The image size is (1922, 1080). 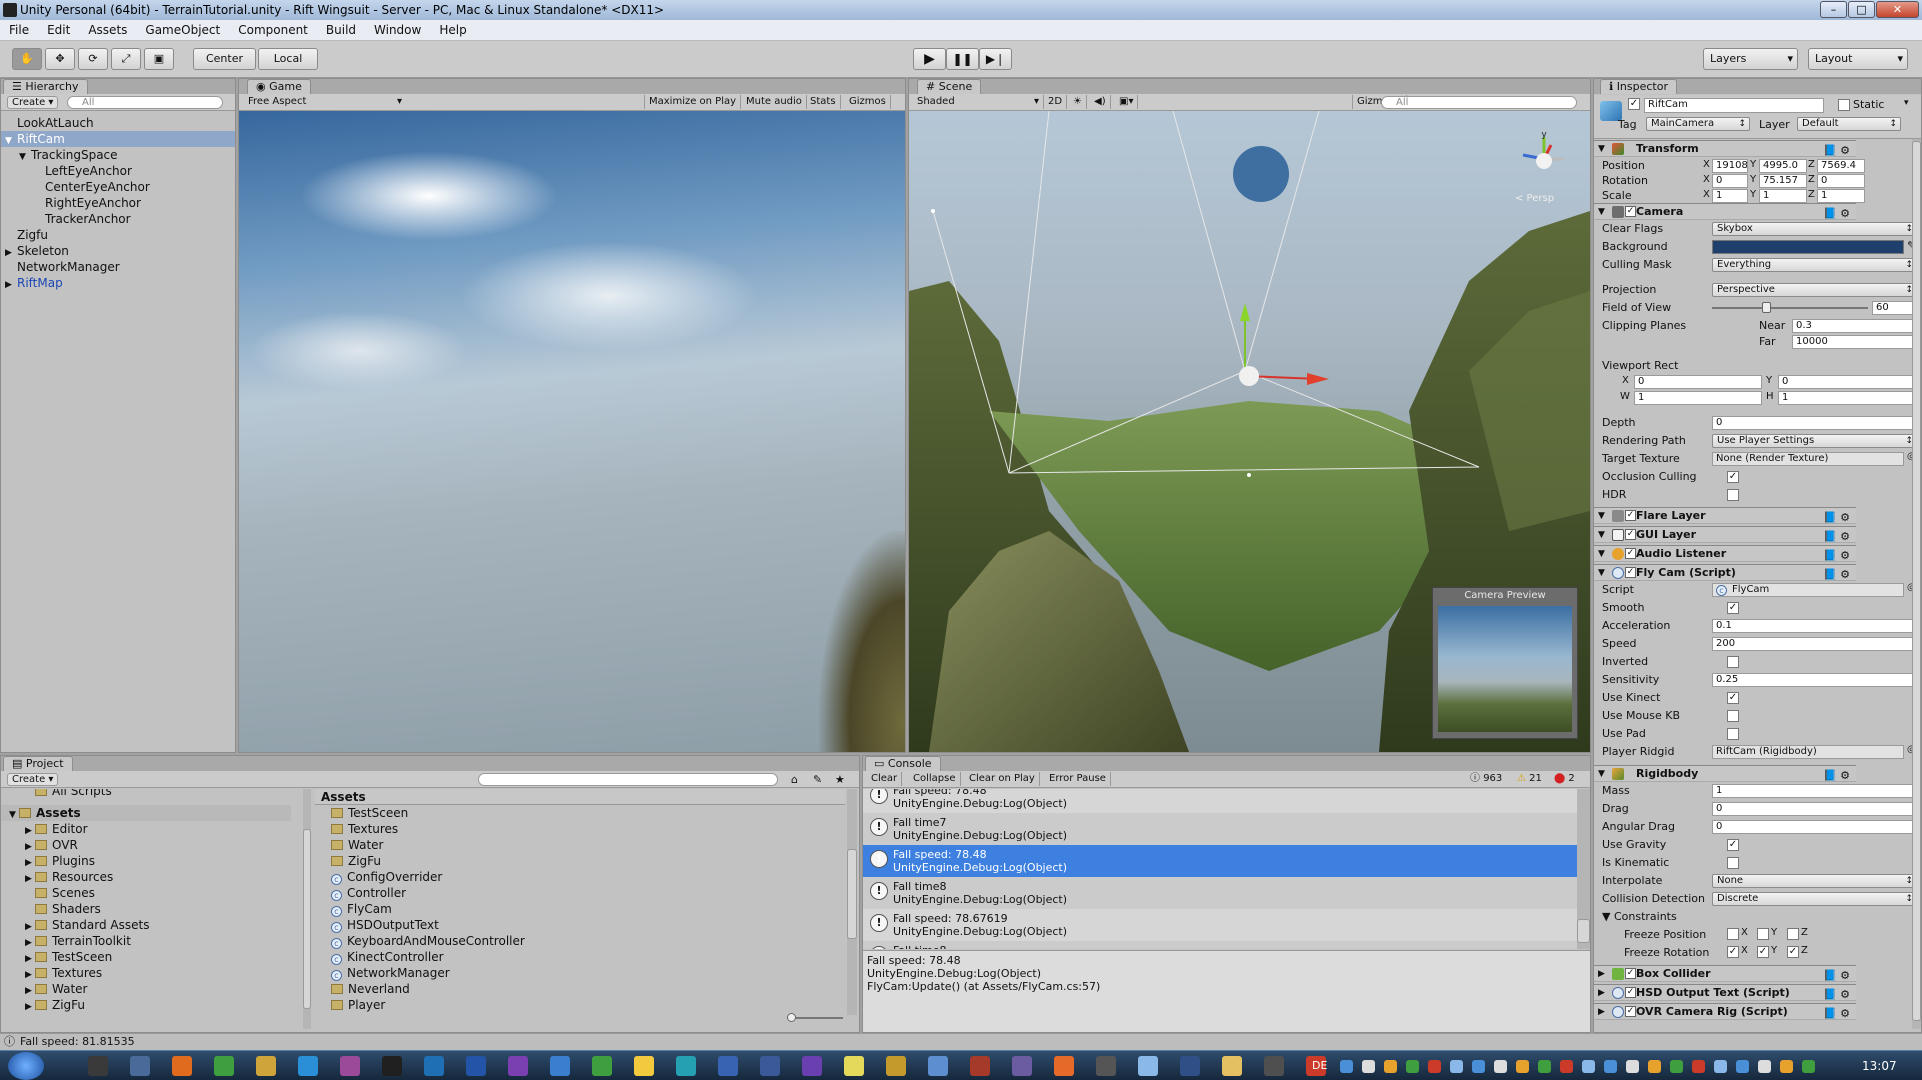 What do you see at coordinates (868, 102) in the screenshot?
I see `game-gizmos-button: Gizmos` at bounding box center [868, 102].